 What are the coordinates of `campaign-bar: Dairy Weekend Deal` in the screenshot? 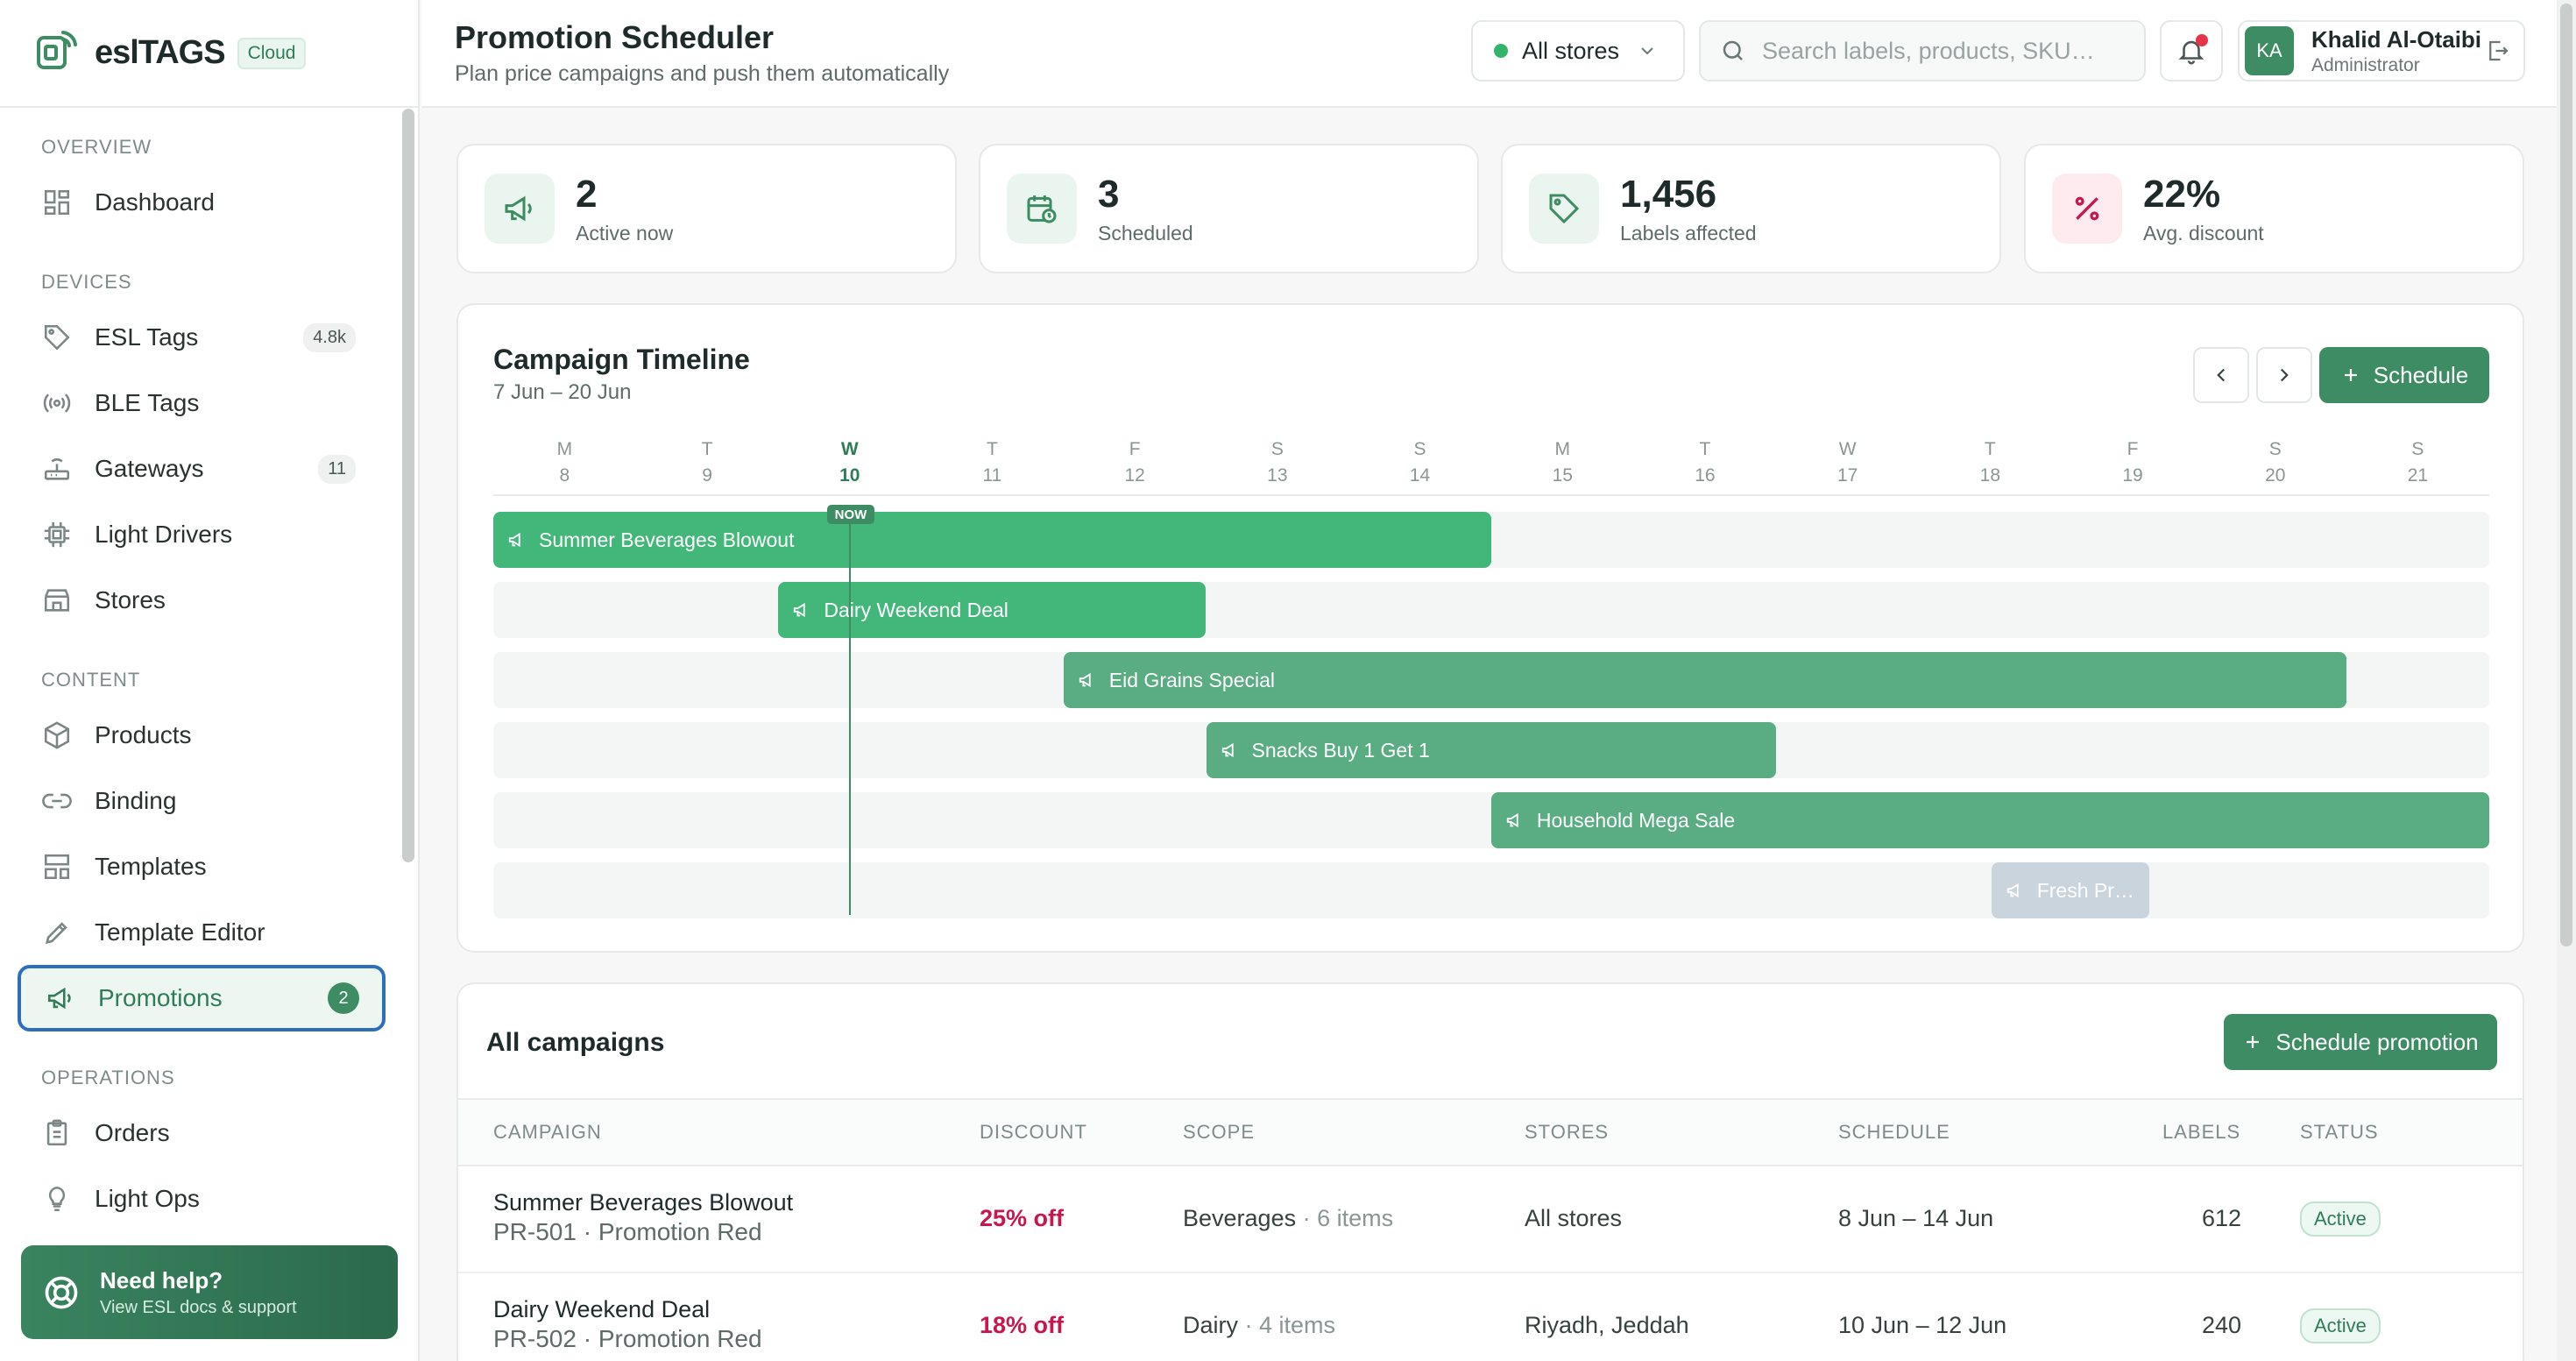 It's located at (992, 610).